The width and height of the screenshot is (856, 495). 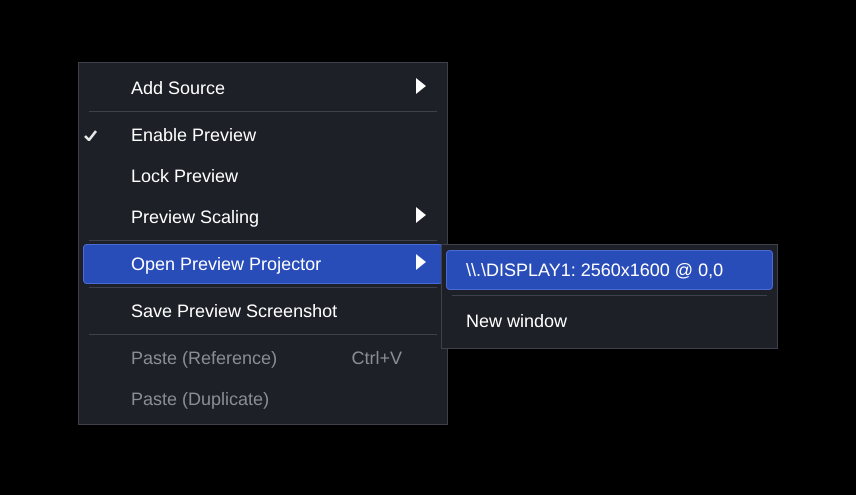 What do you see at coordinates (377, 358) in the screenshot?
I see `shortcut-label: Ctrl+V` at bounding box center [377, 358].